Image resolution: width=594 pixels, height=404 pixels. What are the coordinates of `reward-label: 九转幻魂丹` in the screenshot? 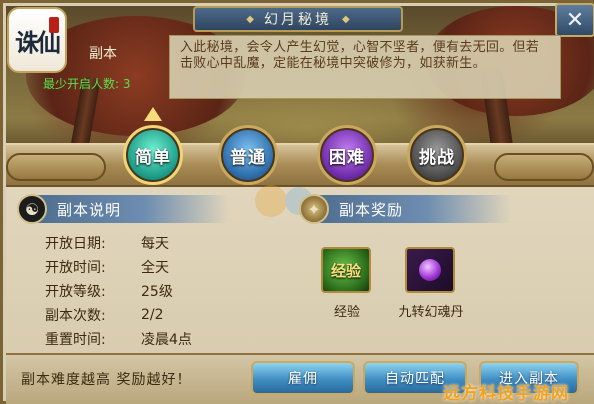 It's located at (431, 312).